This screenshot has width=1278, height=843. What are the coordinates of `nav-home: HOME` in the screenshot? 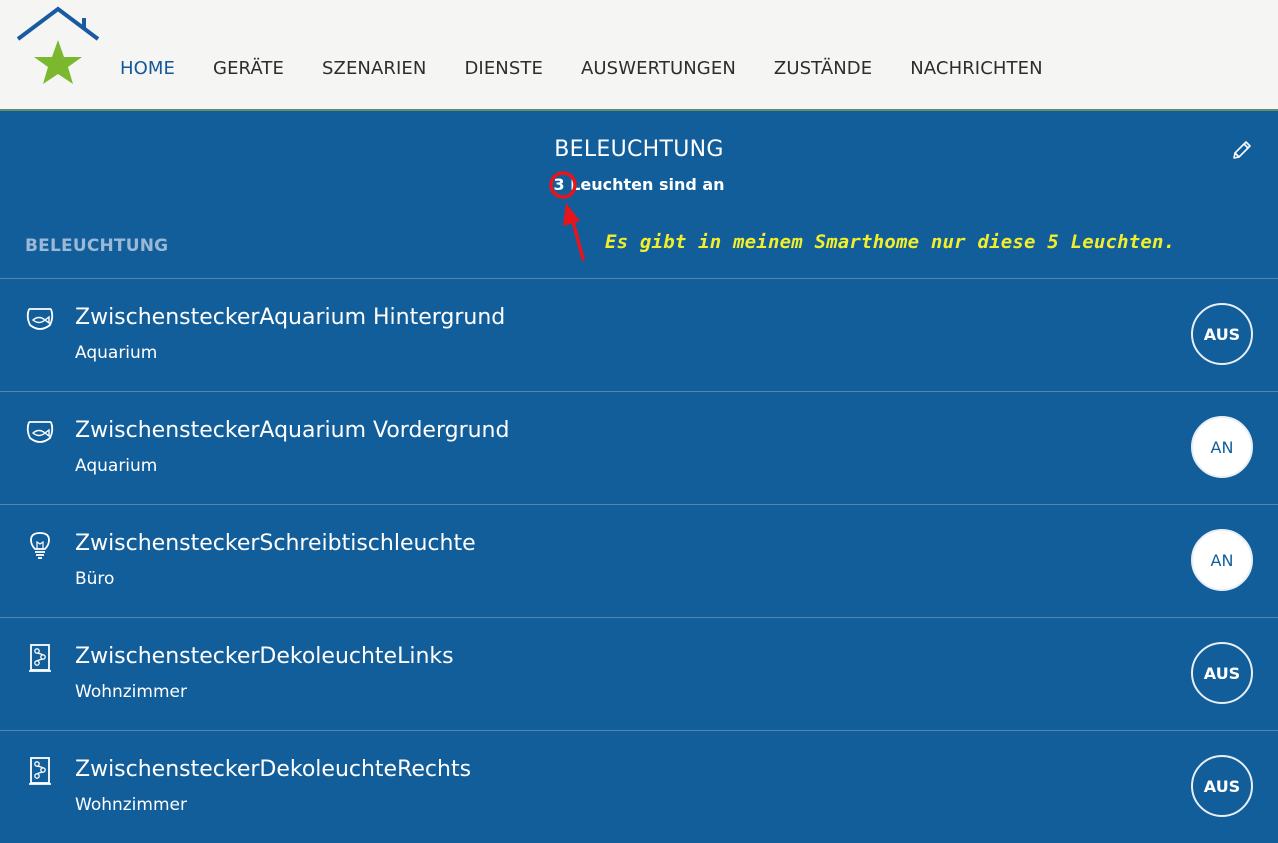 It's located at (147, 54).